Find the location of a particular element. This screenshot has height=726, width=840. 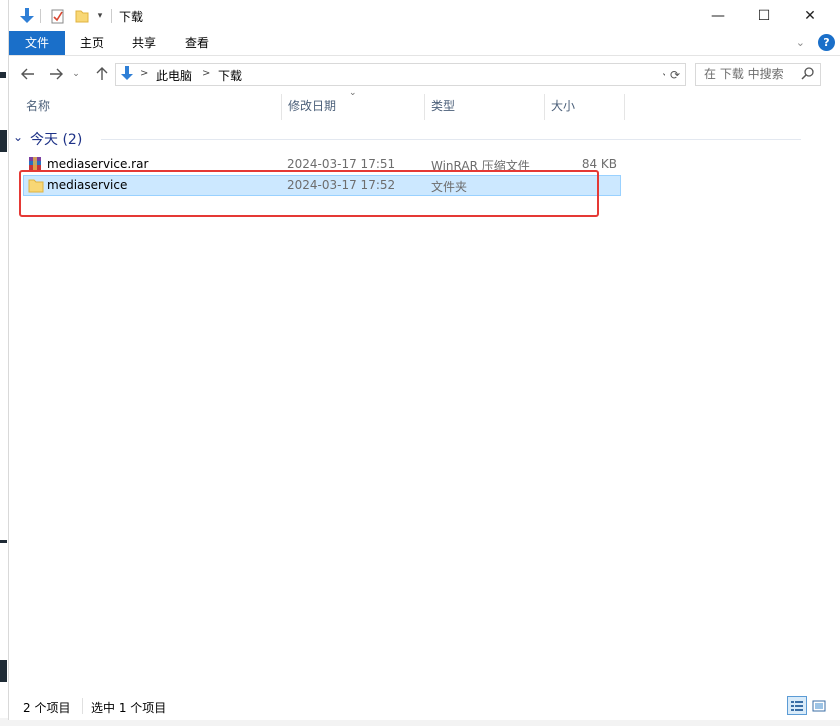

back-arrow-icon is located at coordinates (28, 74).